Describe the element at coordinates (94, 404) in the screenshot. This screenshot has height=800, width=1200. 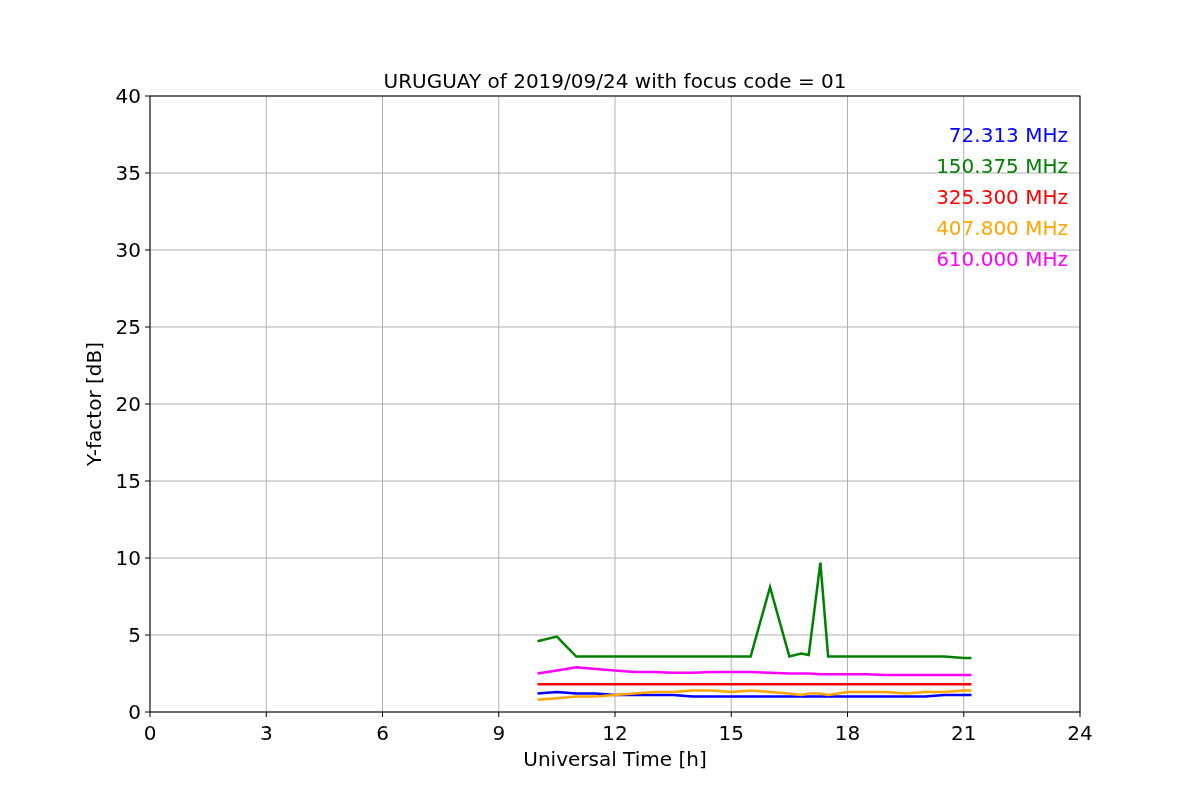
I see `axis-label: Y-factor [dB]` at that location.